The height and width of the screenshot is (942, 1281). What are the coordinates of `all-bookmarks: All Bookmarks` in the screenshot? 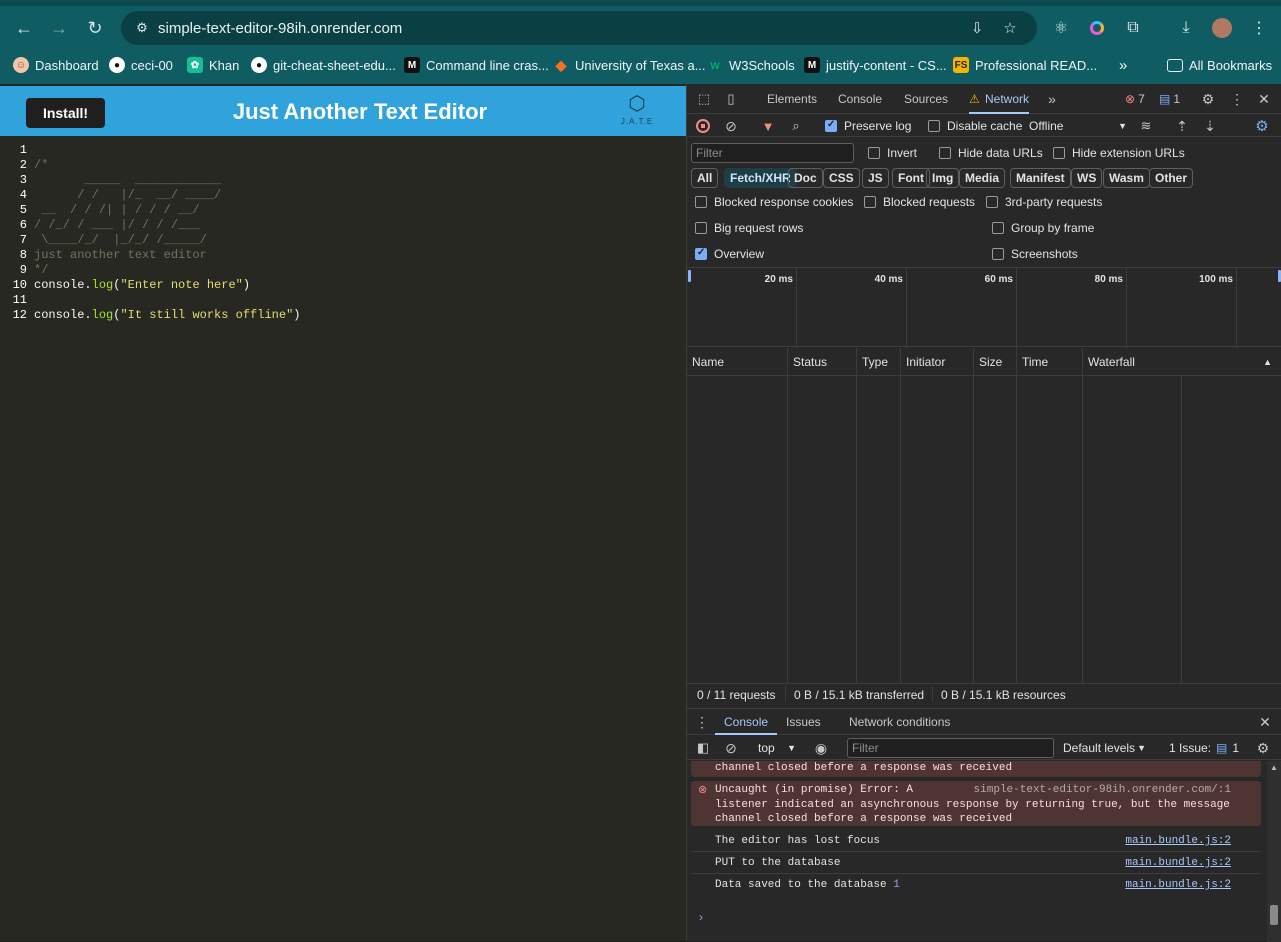 It's located at (1219, 65).